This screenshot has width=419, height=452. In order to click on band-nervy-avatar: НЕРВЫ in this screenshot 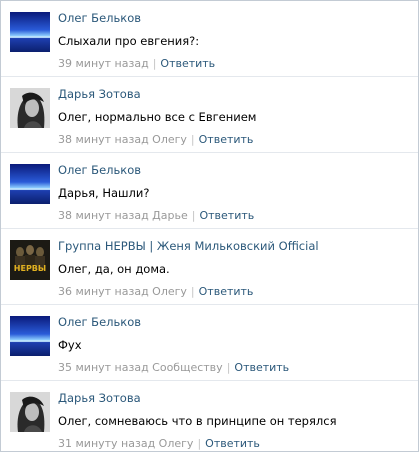, I will do `click(30, 260)`.